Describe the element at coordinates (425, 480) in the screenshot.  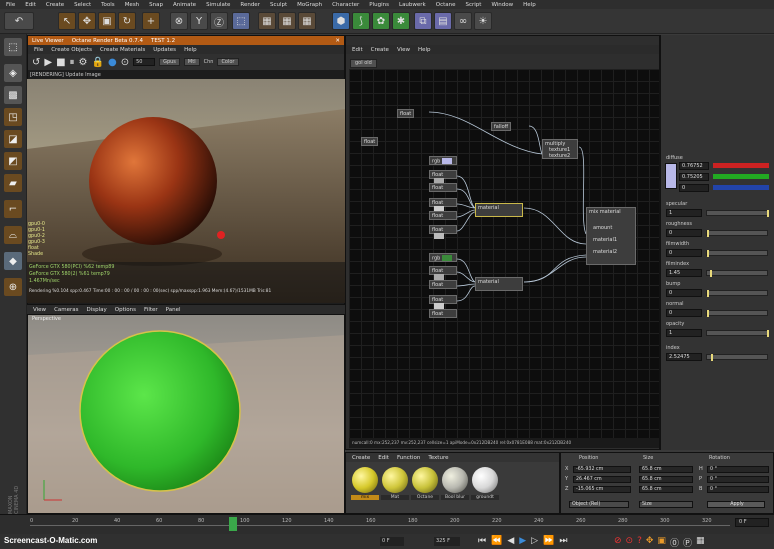
I see `material-swatch-octane` at that location.